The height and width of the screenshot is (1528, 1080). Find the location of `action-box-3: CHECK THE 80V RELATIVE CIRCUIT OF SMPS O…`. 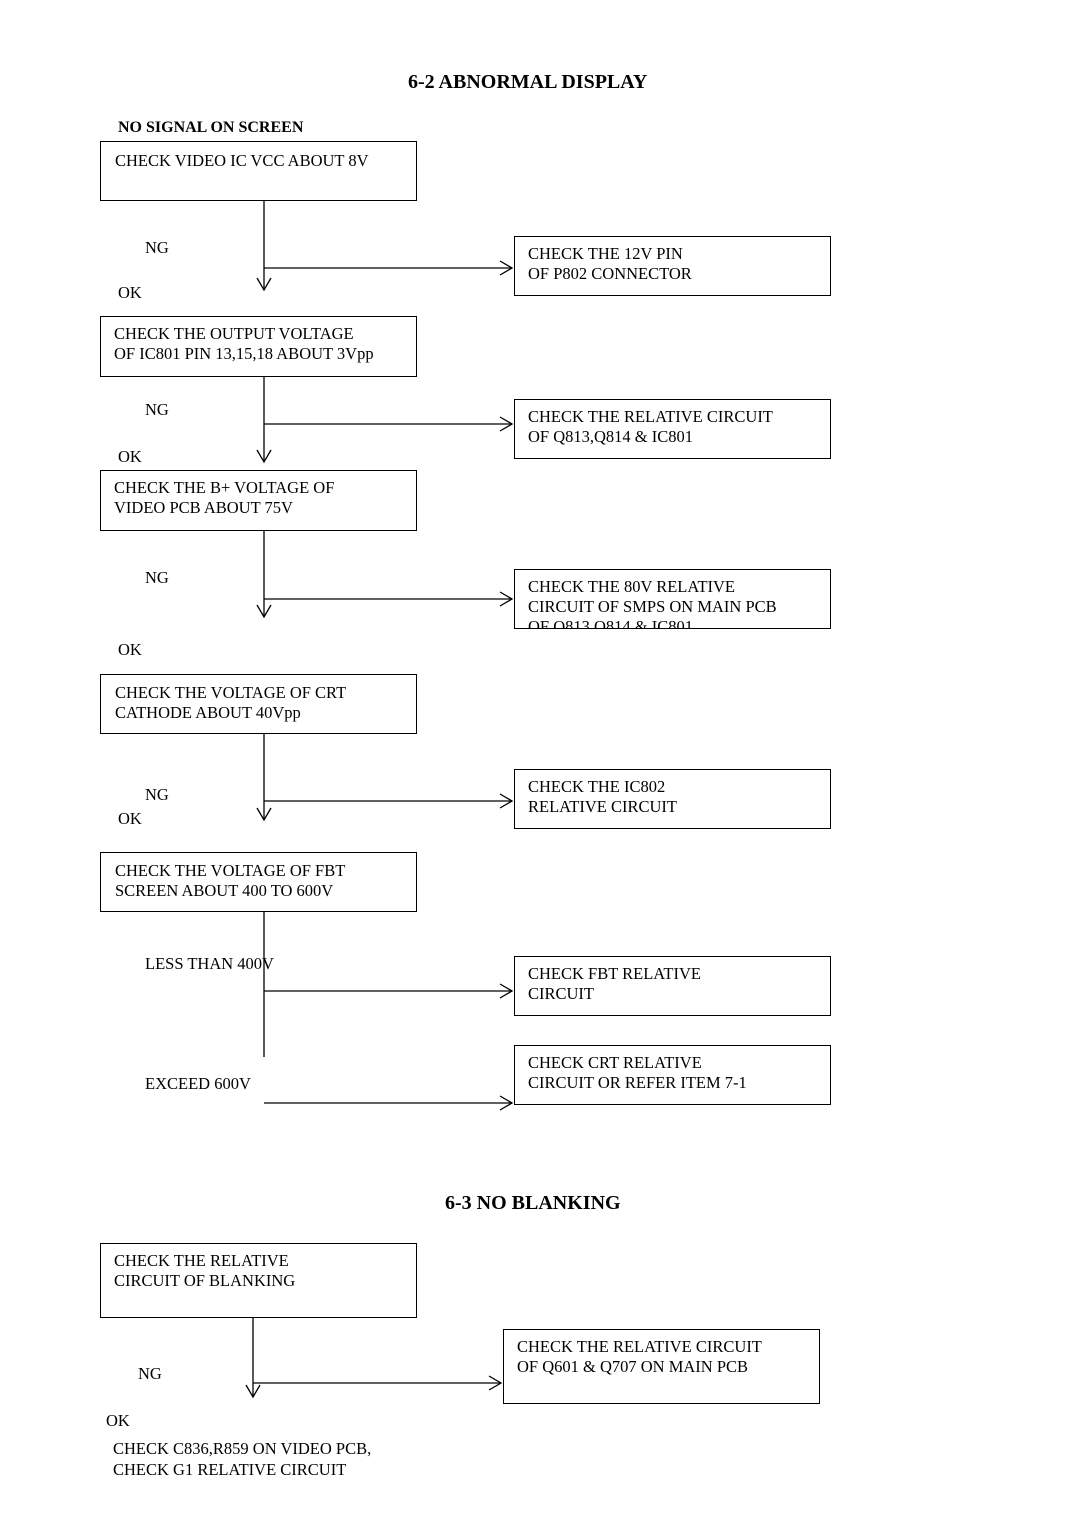

action-box-3: CHECK THE 80V RELATIVE CIRCUIT OF SMPS O… is located at coordinates (672, 599).